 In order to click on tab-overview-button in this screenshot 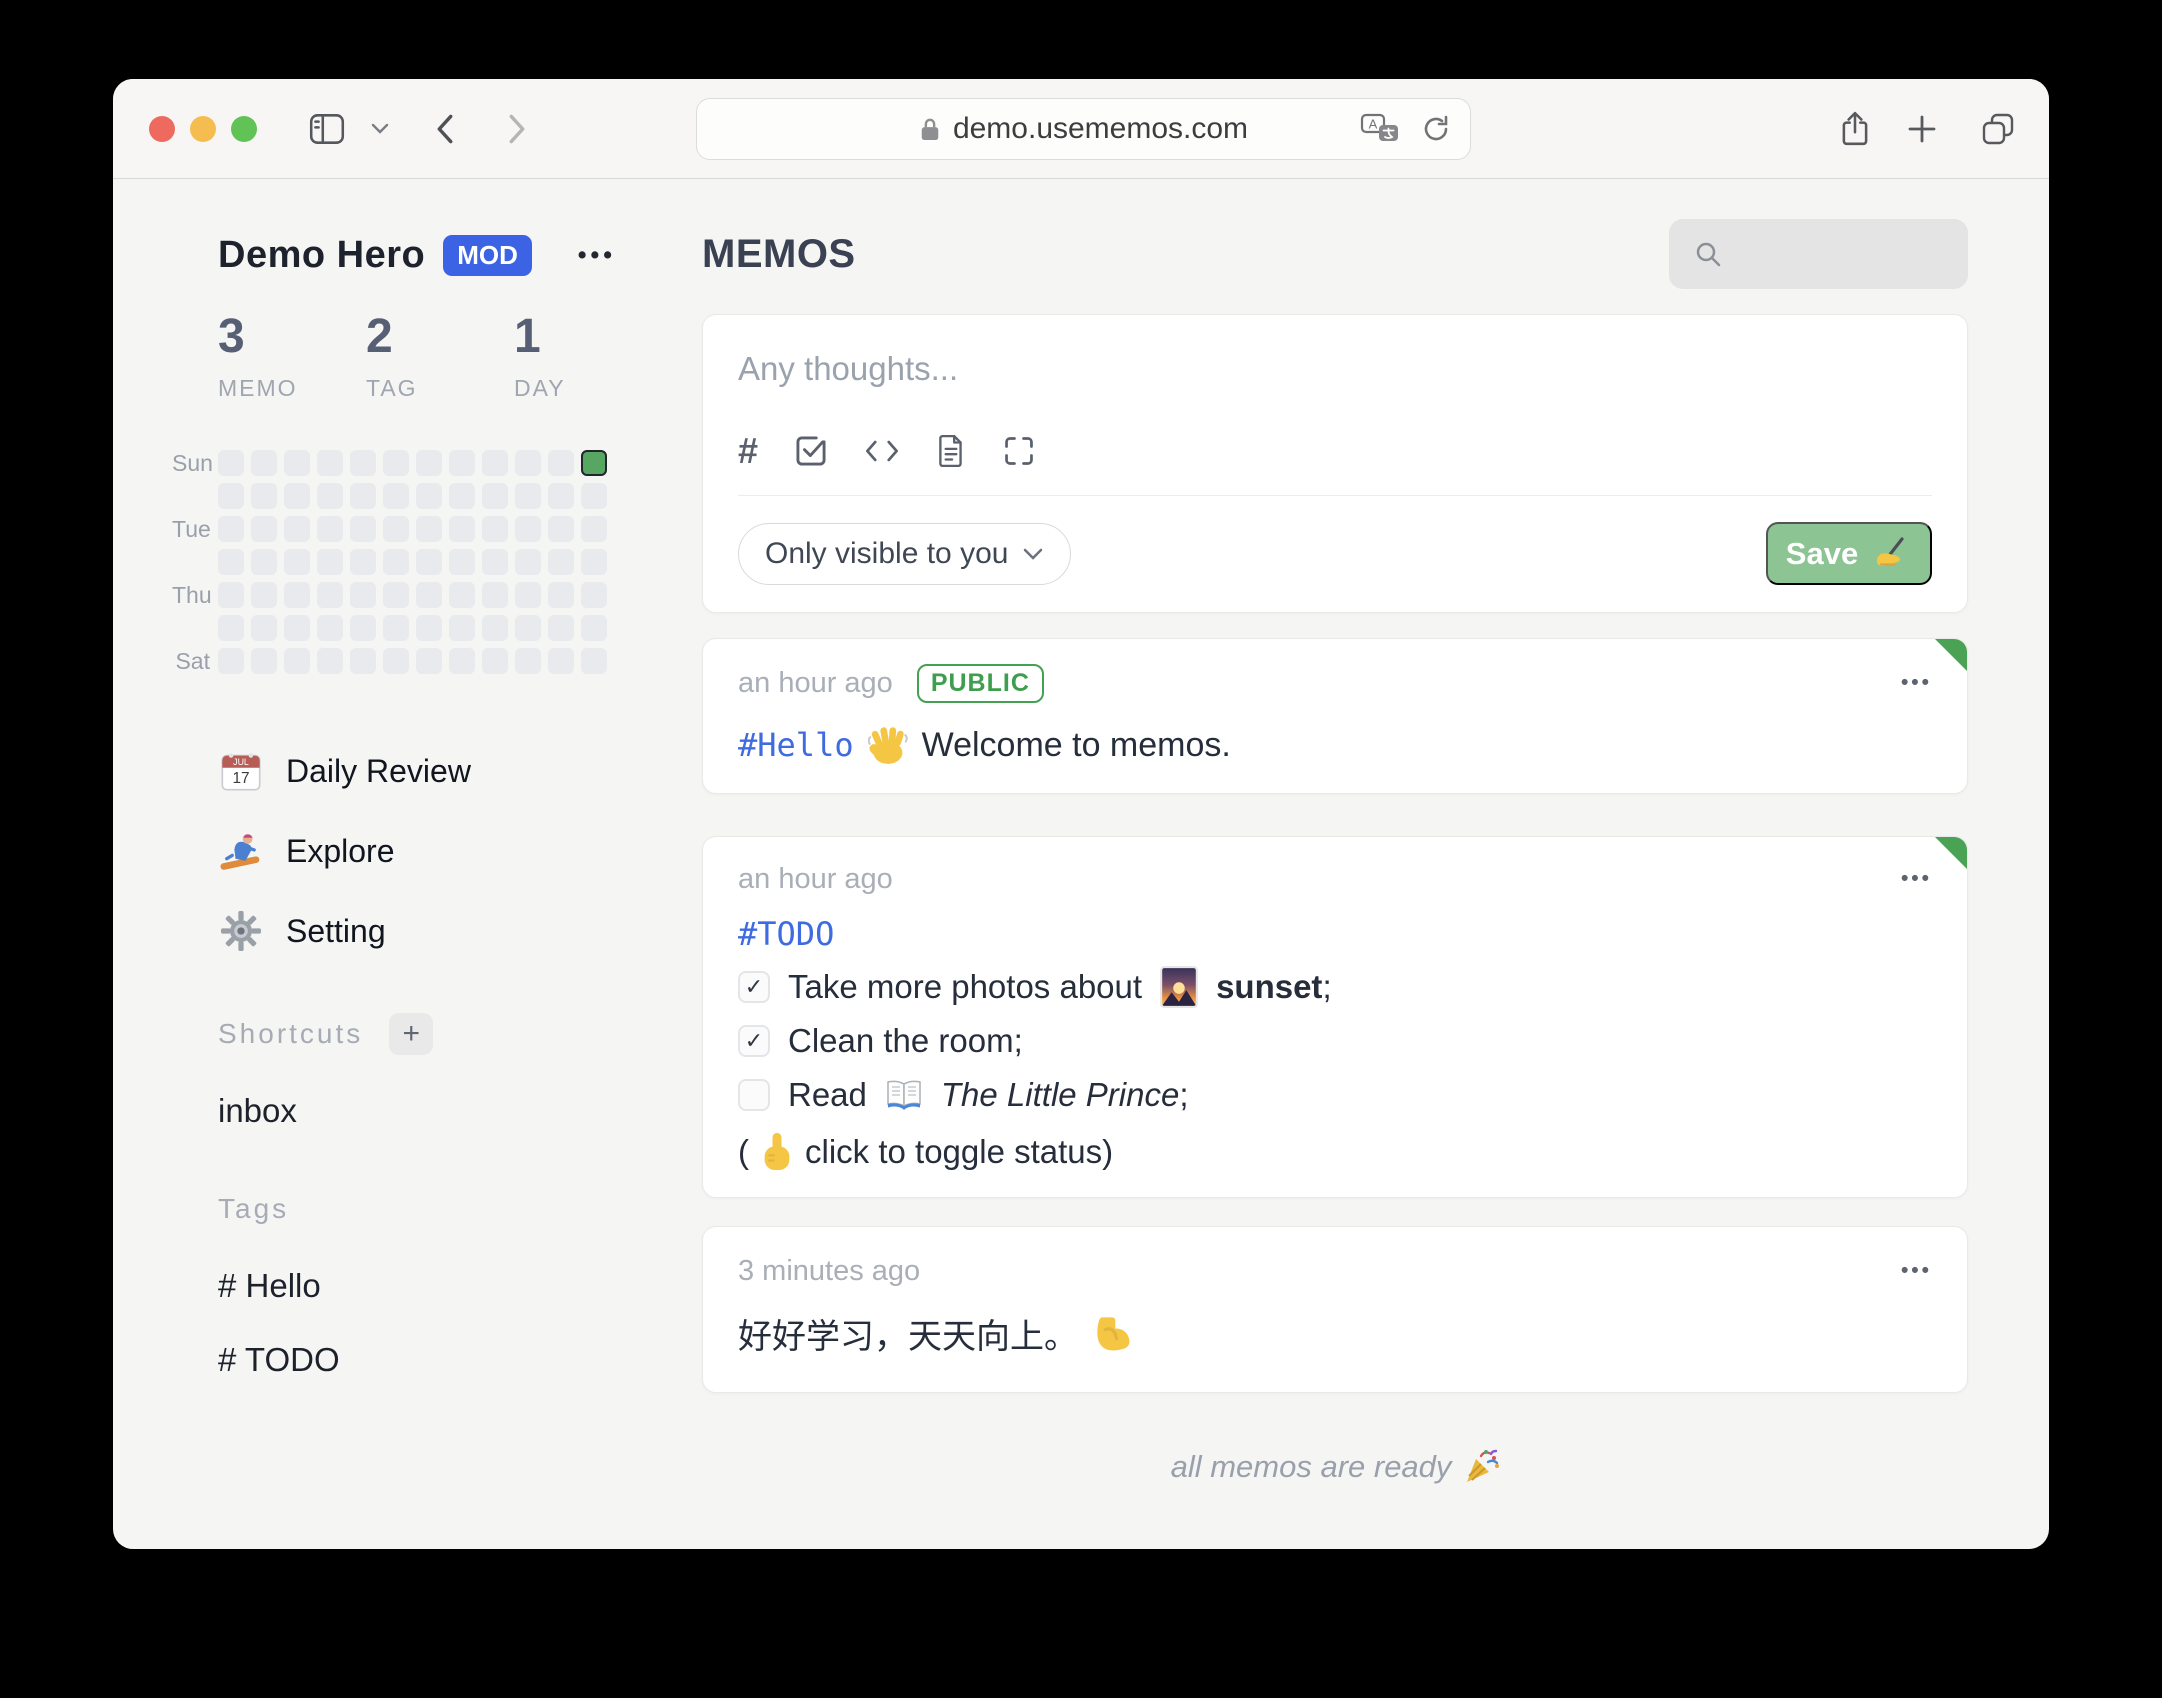, I will do `click(1998, 129)`.